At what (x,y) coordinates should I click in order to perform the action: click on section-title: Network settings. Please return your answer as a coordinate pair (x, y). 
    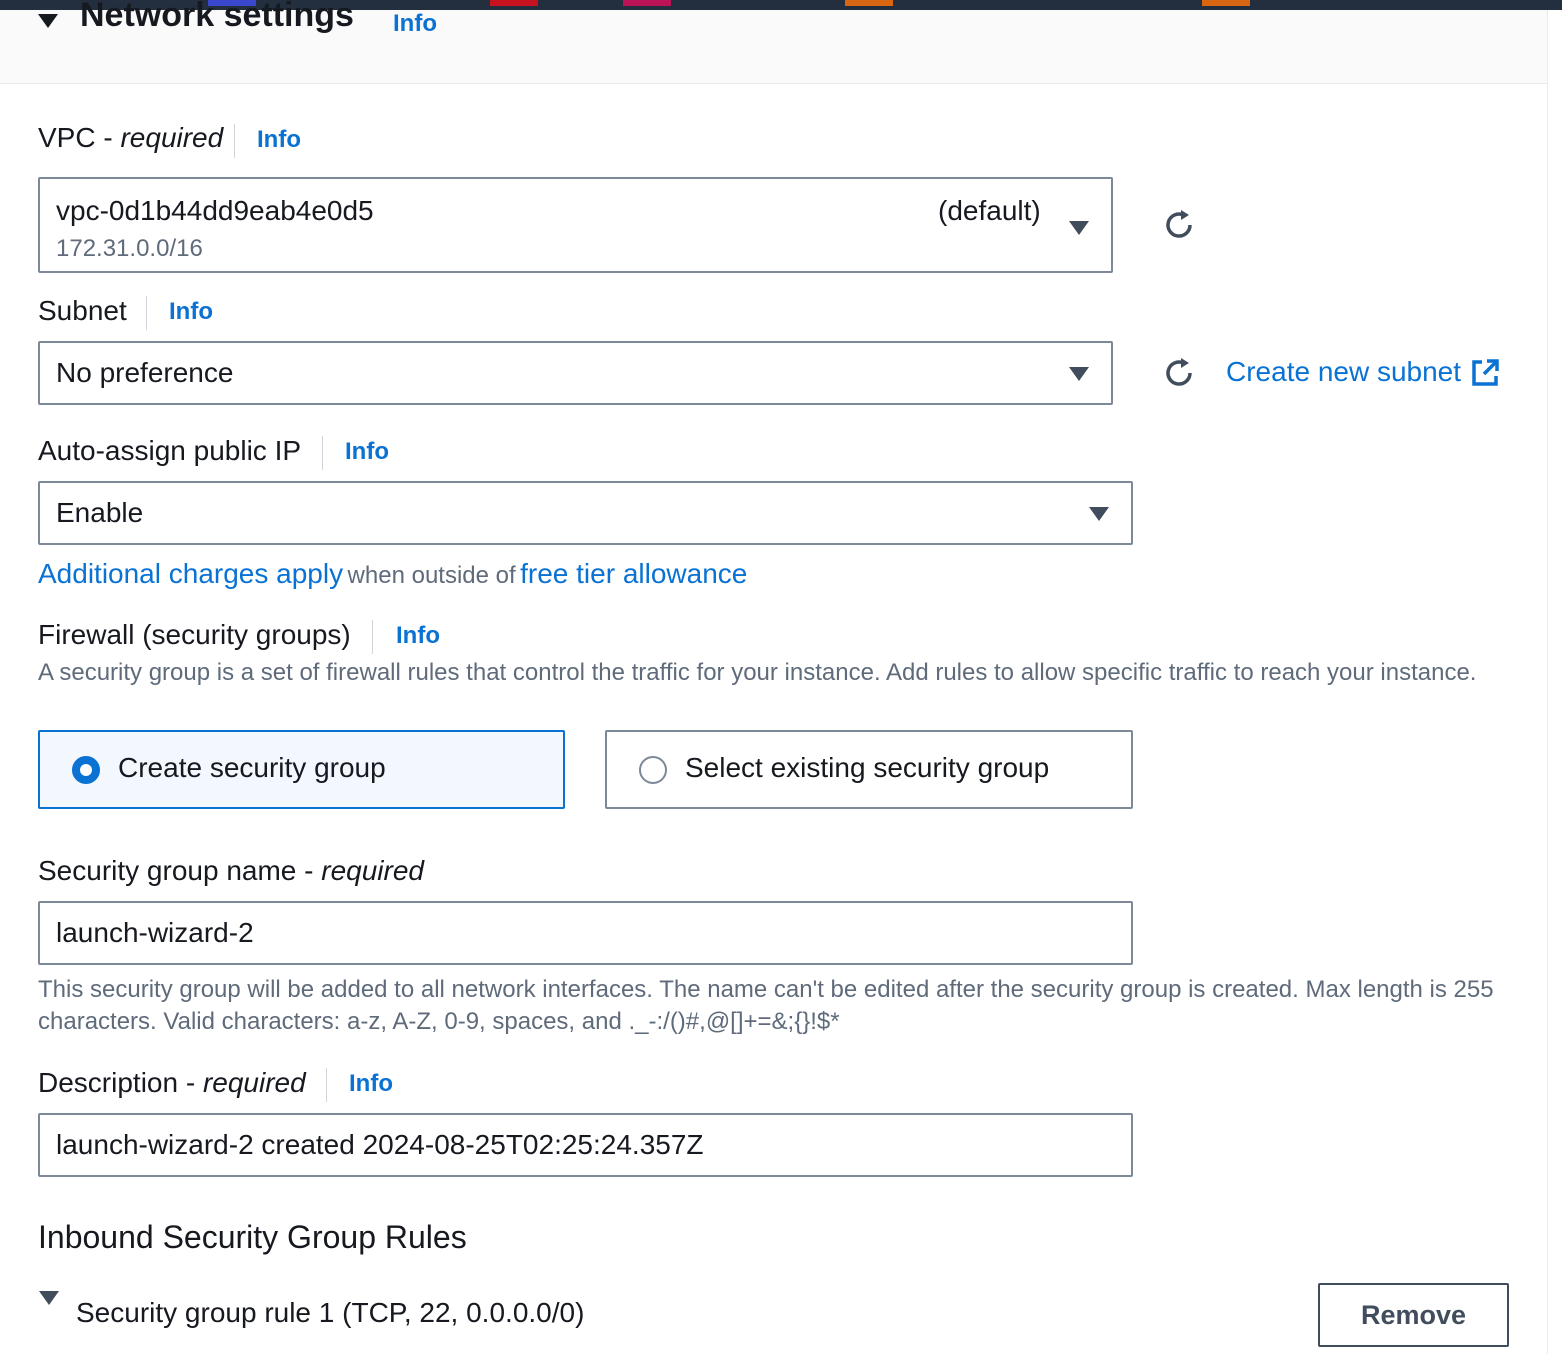
    Looking at the image, I should click on (217, 17).